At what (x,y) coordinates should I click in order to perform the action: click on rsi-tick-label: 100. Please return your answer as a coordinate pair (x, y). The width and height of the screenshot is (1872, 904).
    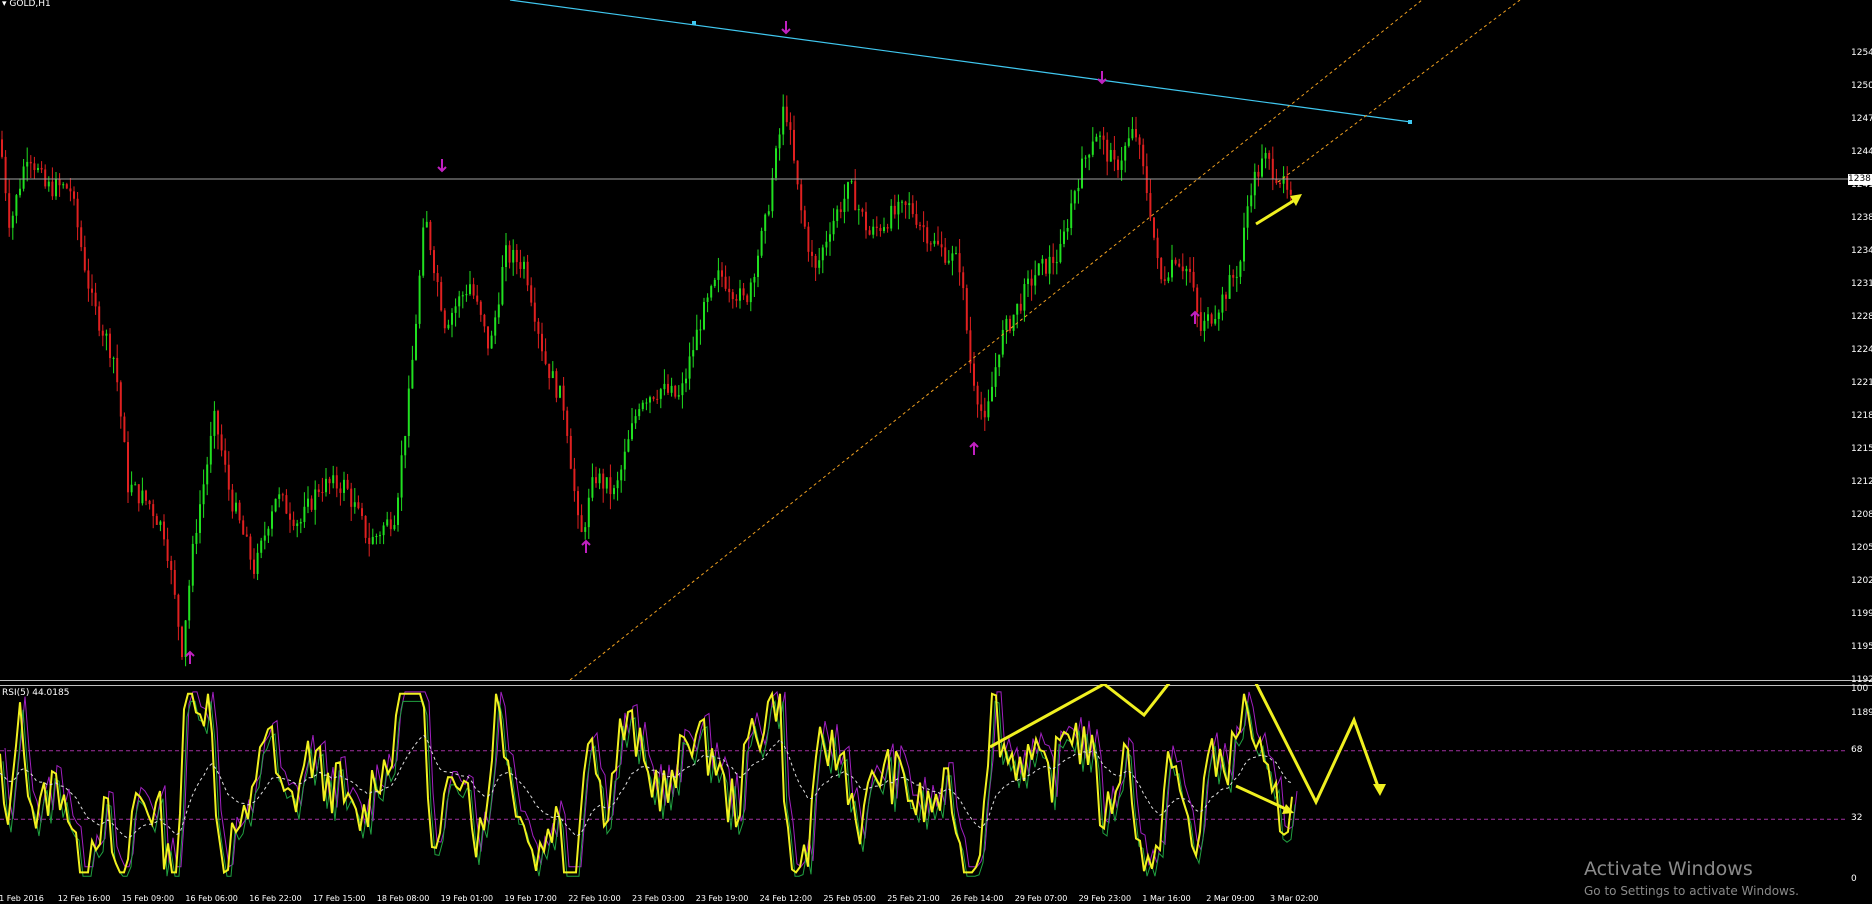
    Looking at the image, I should click on (1860, 689).